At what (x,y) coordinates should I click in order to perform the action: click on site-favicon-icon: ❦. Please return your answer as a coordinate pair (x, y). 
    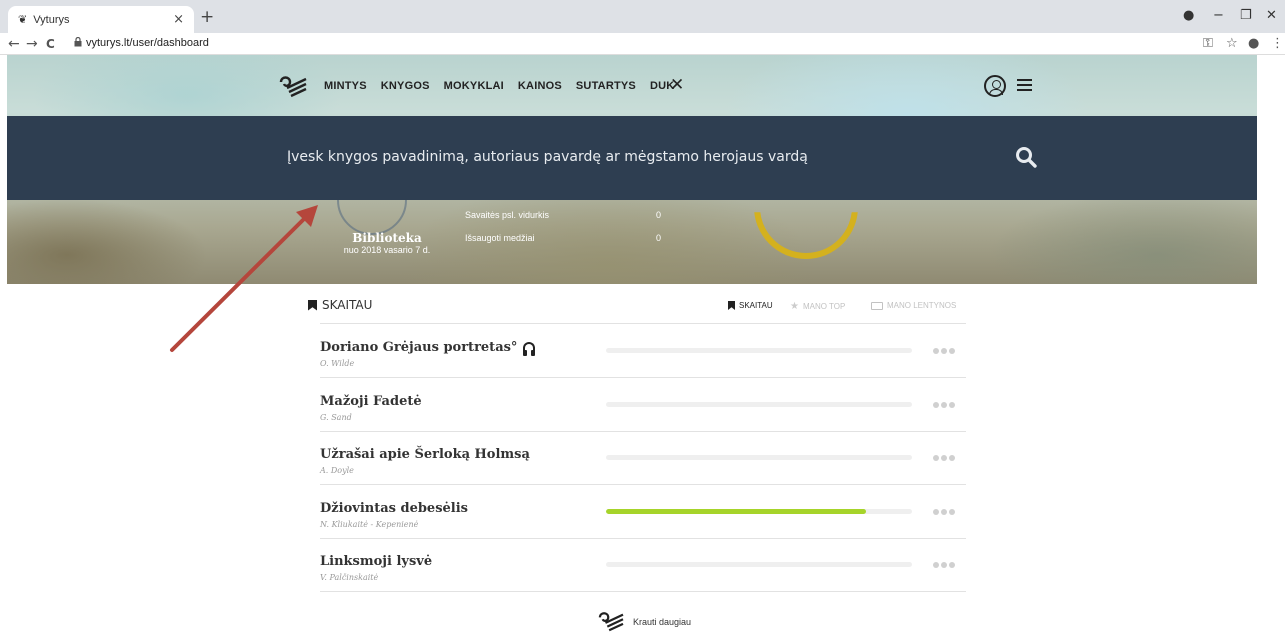
    Looking at the image, I should click on (23, 19).